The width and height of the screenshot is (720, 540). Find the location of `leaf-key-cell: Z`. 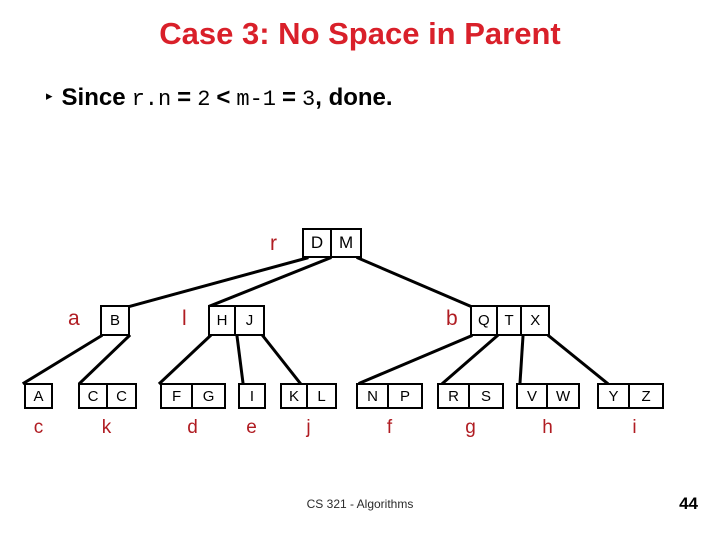

leaf-key-cell: Z is located at coordinates (646, 396).